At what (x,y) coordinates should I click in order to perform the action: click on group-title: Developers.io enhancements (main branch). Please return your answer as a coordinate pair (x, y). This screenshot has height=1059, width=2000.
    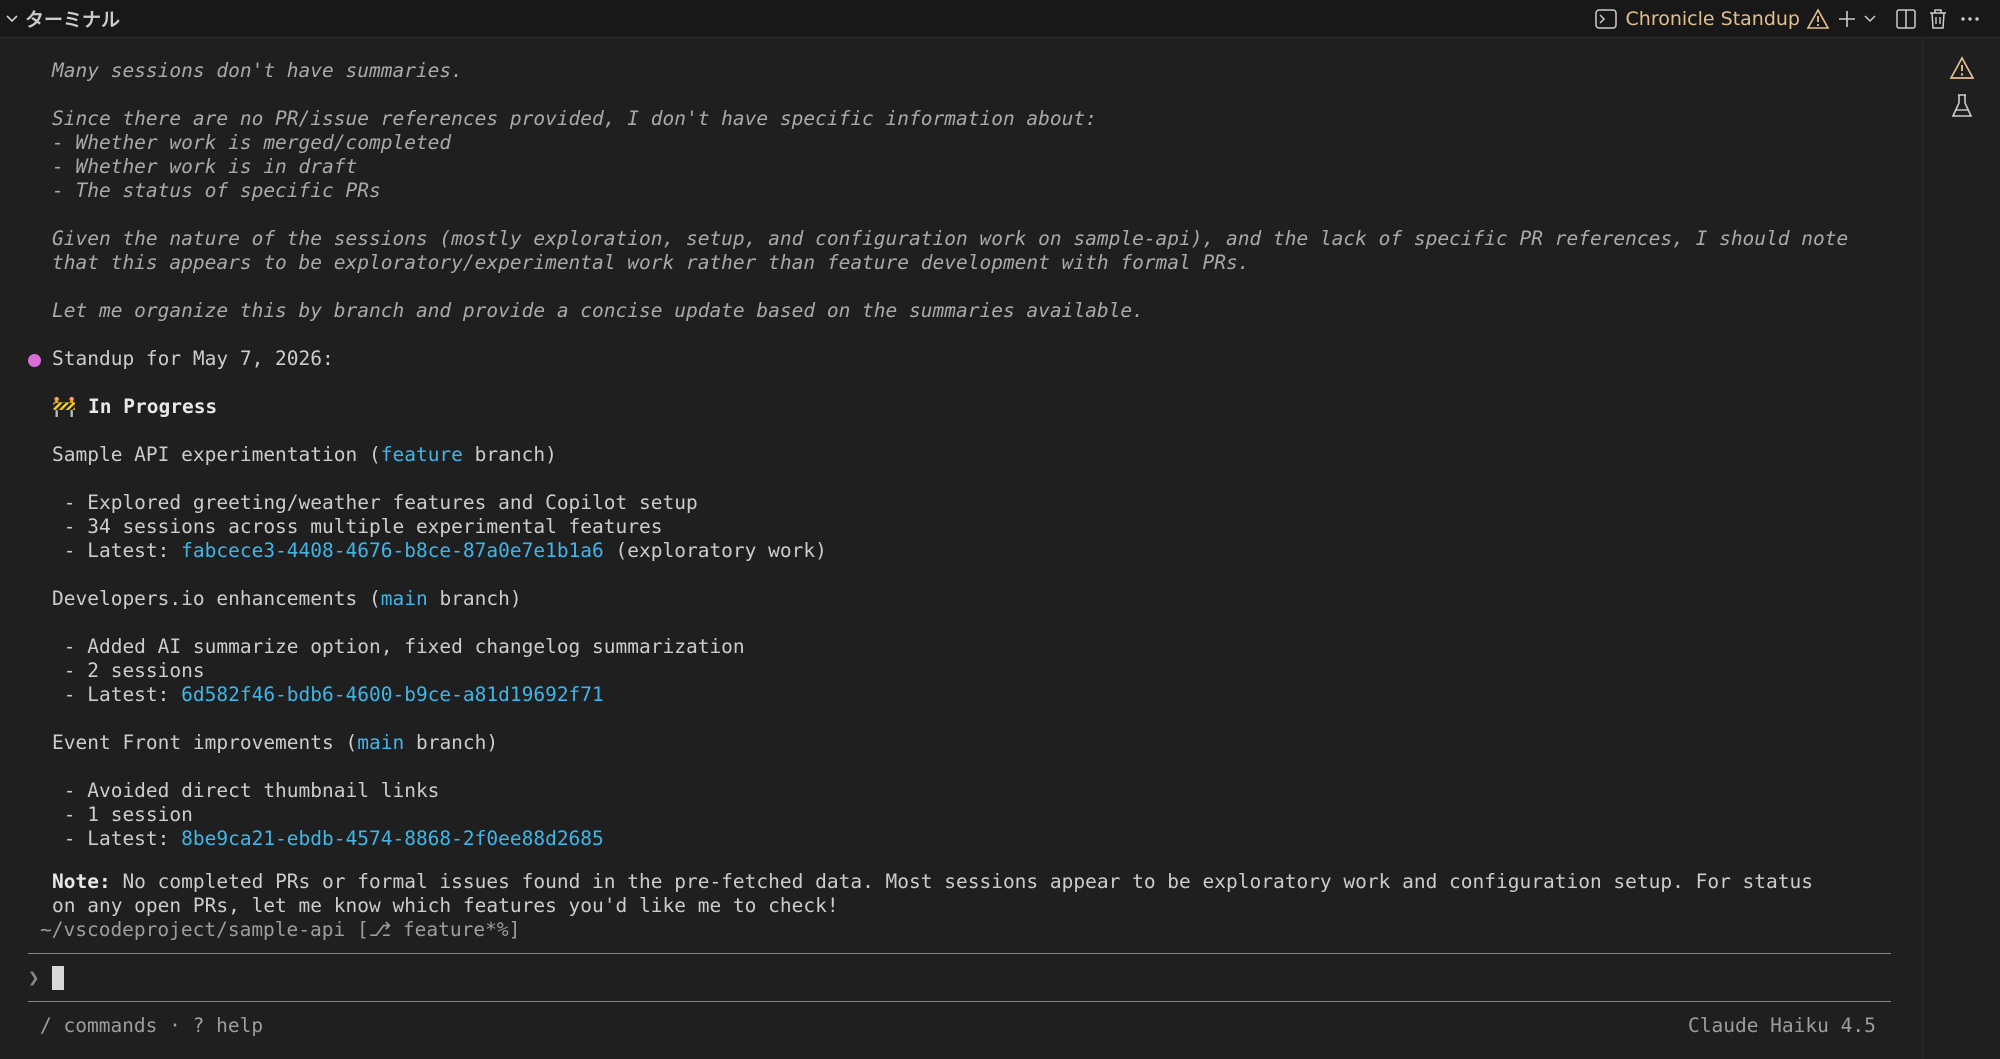
    Looking at the image, I should click on (287, 599).